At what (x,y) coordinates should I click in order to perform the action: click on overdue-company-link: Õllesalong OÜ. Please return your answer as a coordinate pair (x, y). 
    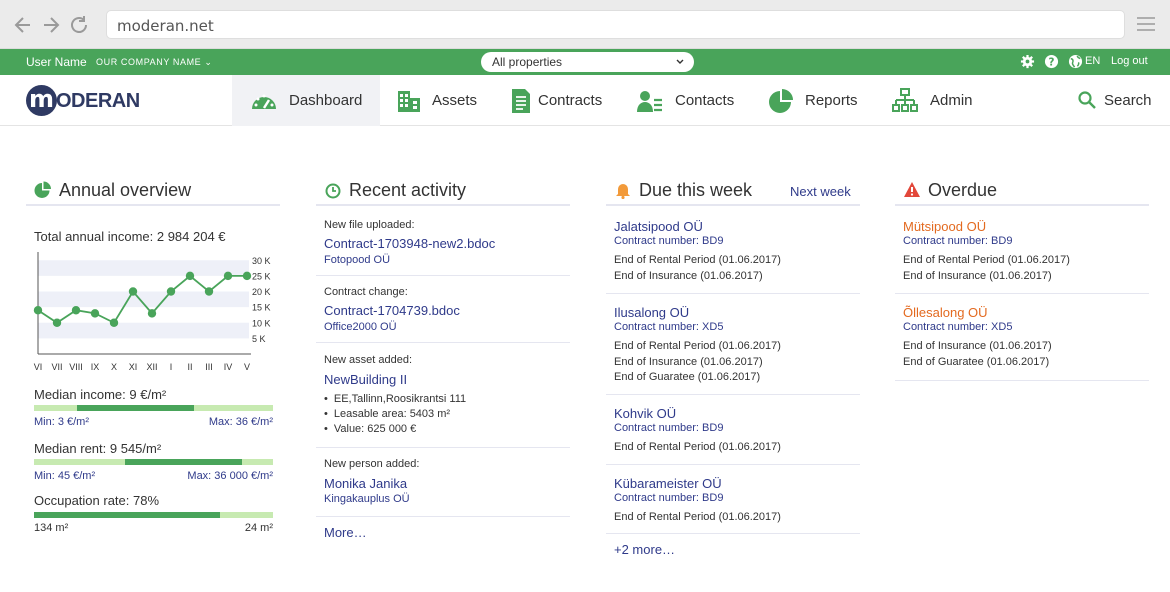
    Looking at the image, I should click on (945, 312).